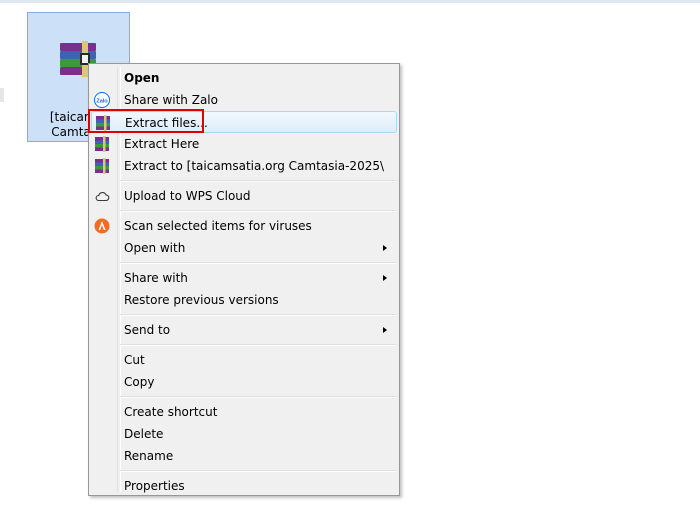 This screenshot has height=508, width=700. I want to click on menu-item-open: Open, so click(244, 78).